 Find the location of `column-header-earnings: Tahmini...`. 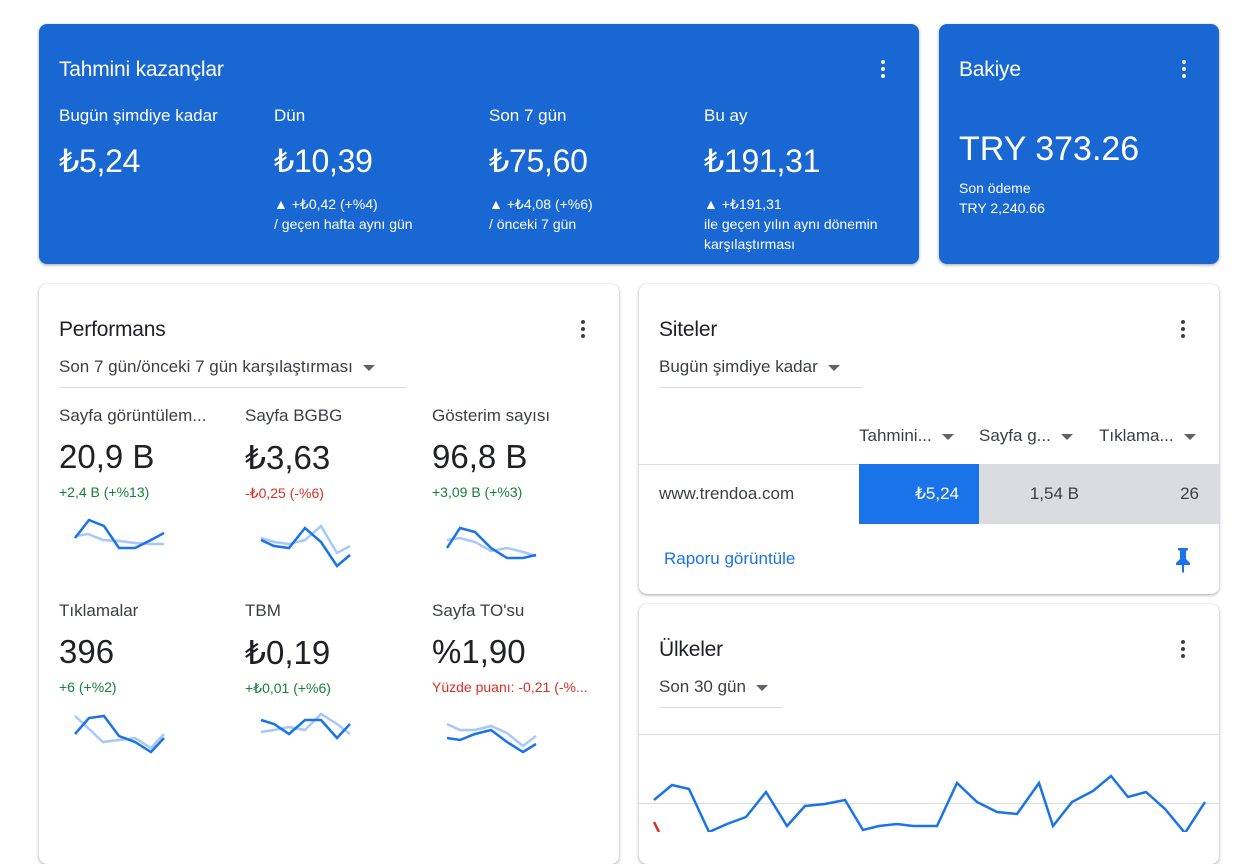

column-header-earnings: Tahmini... is located at coordinates (906, 436).